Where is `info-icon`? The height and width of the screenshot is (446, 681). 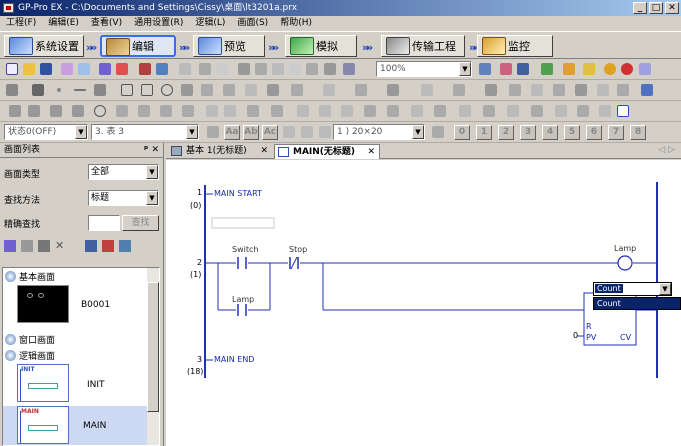 info-icon is located at coordinates (610, 69).